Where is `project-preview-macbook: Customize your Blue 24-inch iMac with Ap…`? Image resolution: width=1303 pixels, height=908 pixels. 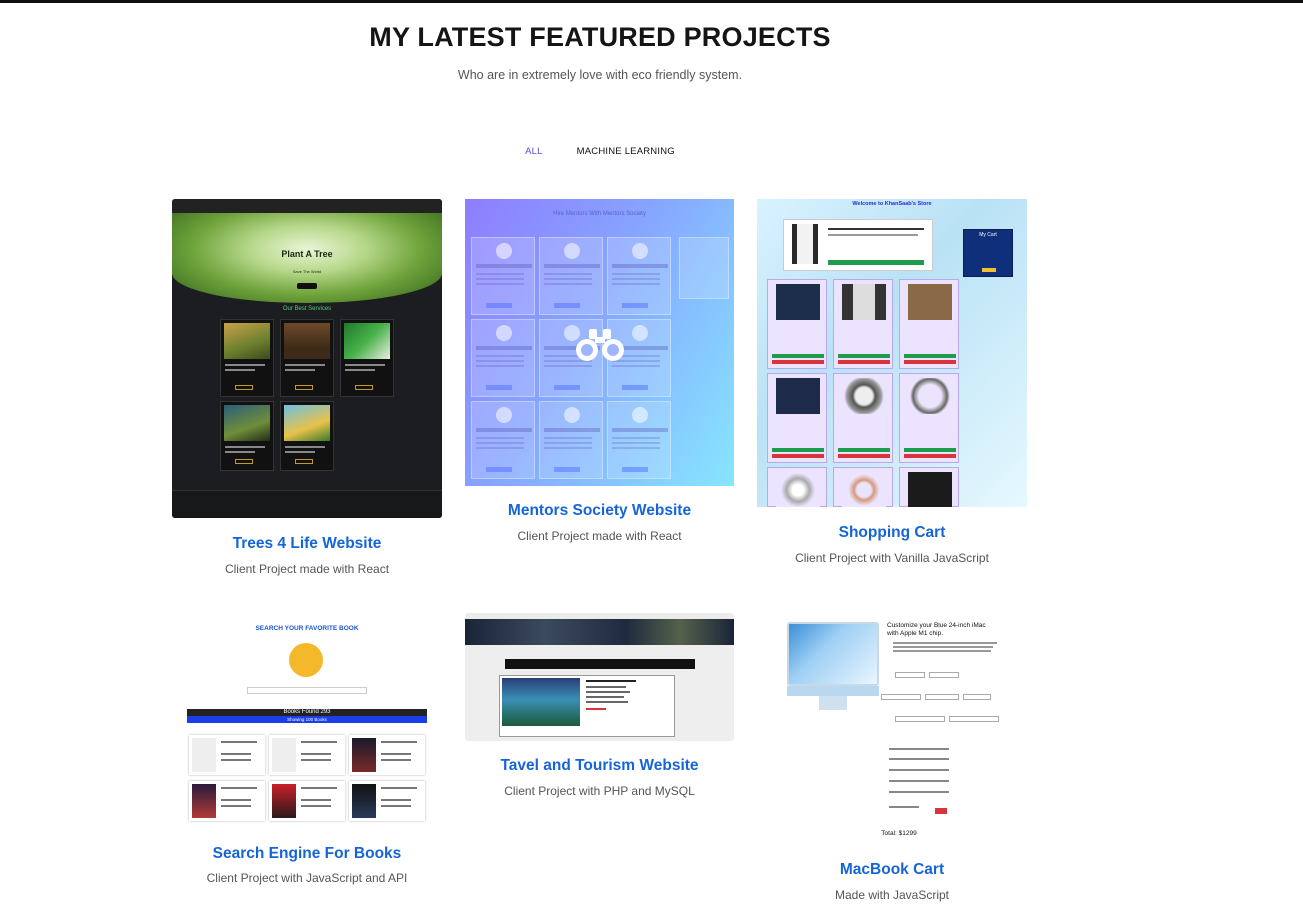
project-preview-macbook: Customize your Blue 24-inch iMac with Ap… is located at coordinates (892, 729).